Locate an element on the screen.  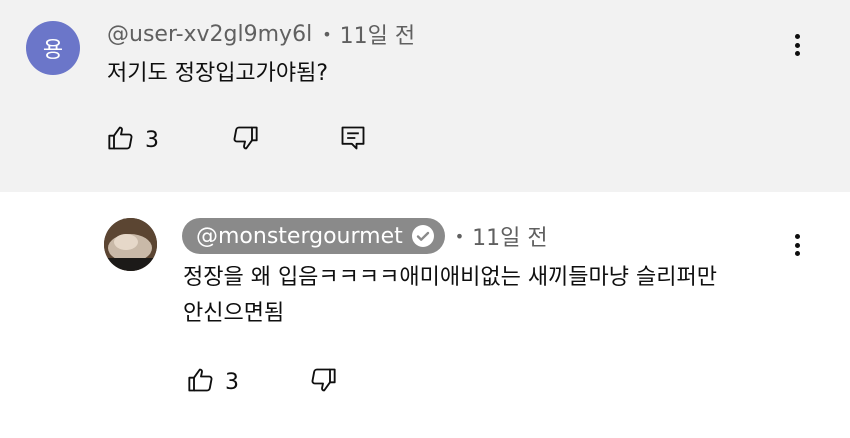
reply-button is located at coordinates (353, 140).